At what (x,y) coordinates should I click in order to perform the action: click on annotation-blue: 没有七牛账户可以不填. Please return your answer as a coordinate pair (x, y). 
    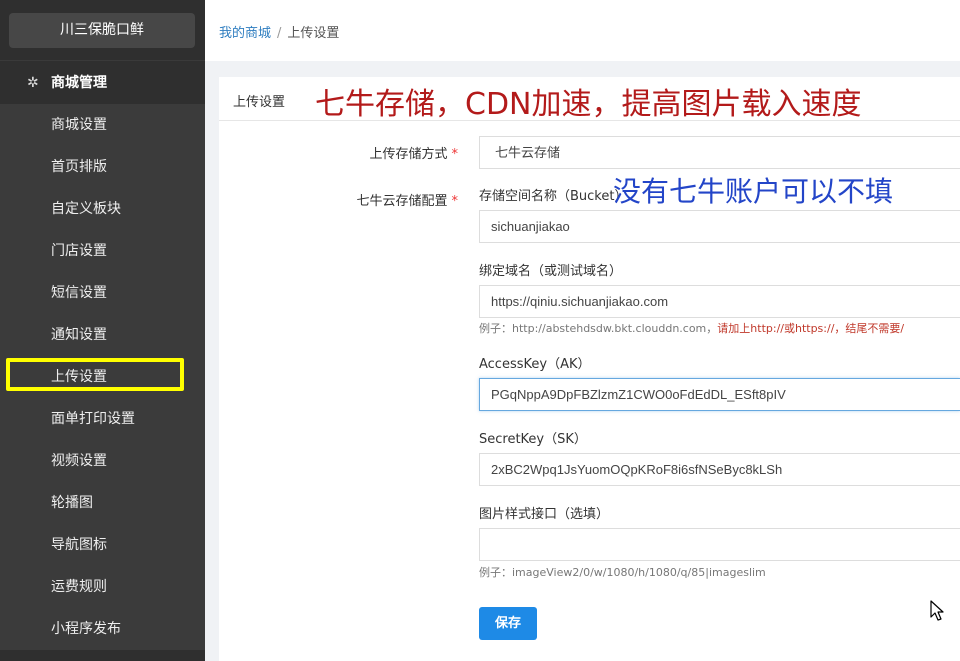
    Looking at the image, I should click on (753, 191).